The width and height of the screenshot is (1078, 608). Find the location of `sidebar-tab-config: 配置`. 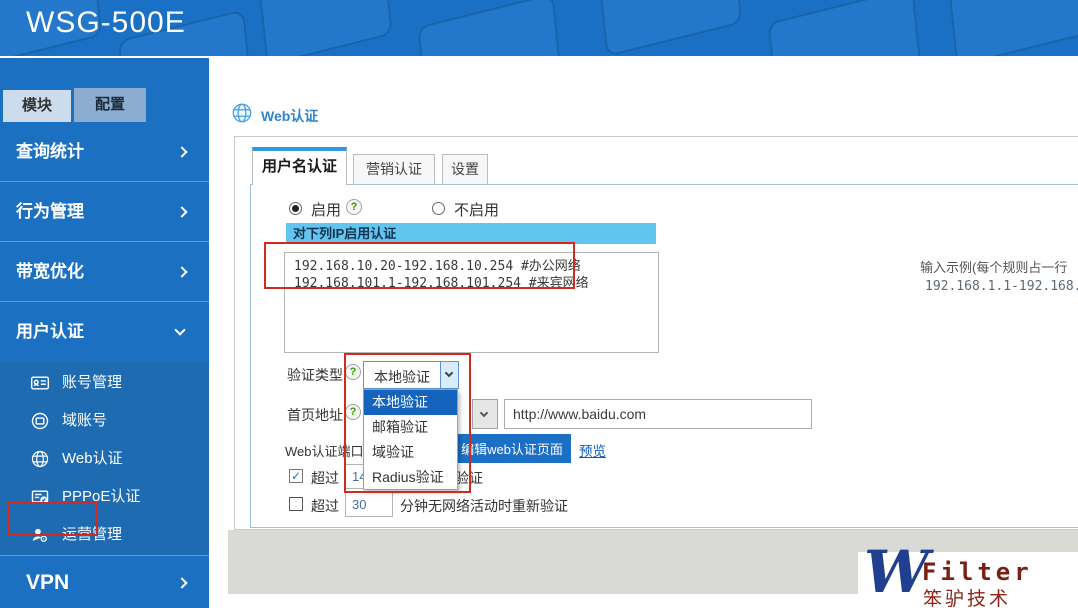

sidebar-tab-config: 配置 is located at coordinates (110, 105).